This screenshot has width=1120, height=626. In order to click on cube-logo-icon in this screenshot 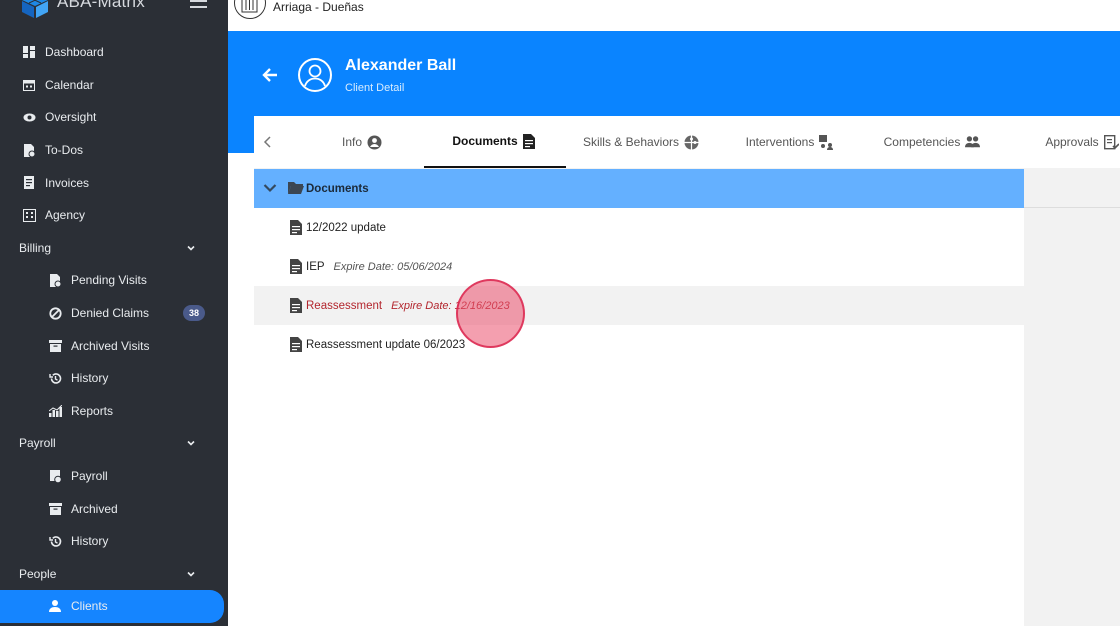, I will do `click(35, 9)`.